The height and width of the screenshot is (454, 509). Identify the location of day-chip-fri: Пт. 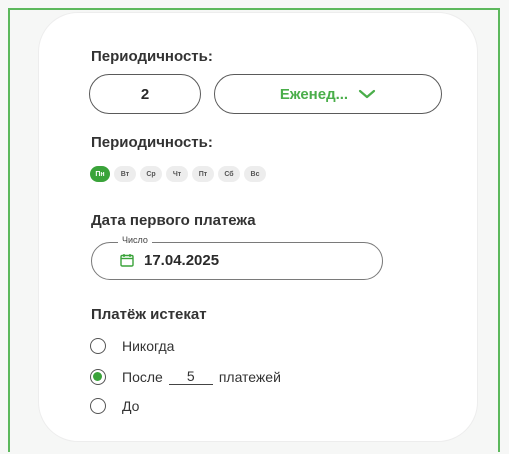
(203, 174).